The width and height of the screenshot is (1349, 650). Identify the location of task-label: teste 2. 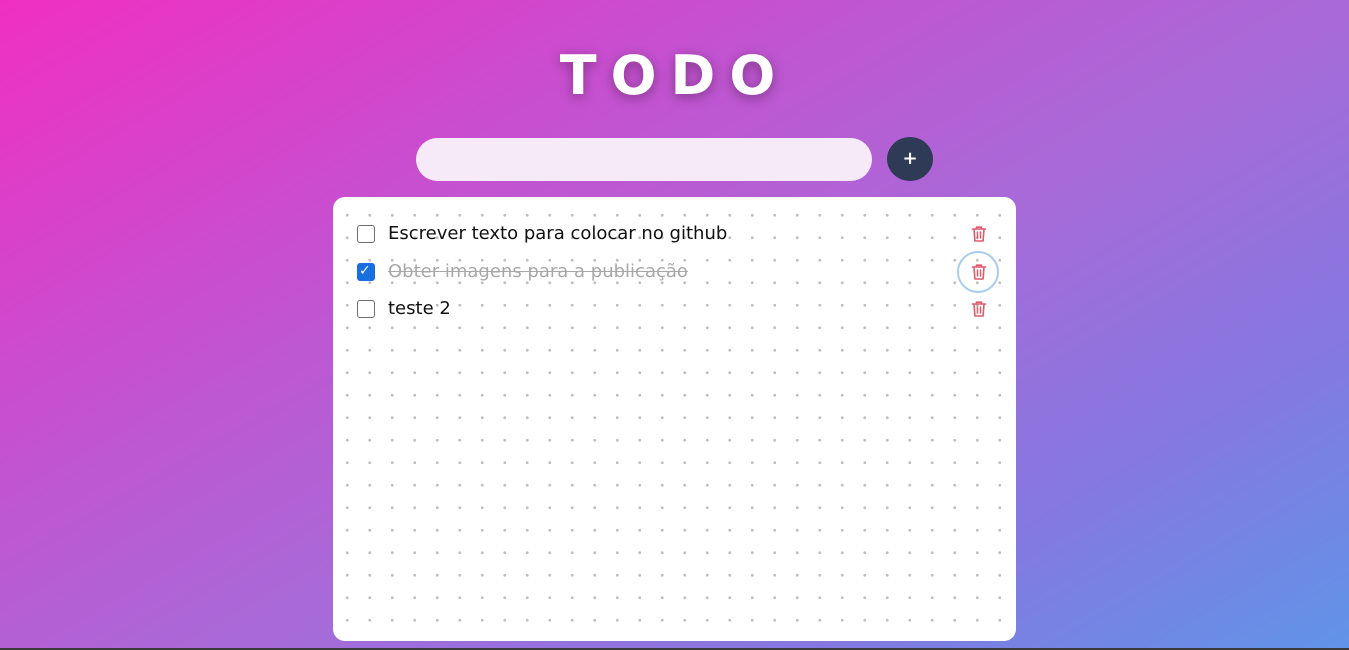
(419, 308).